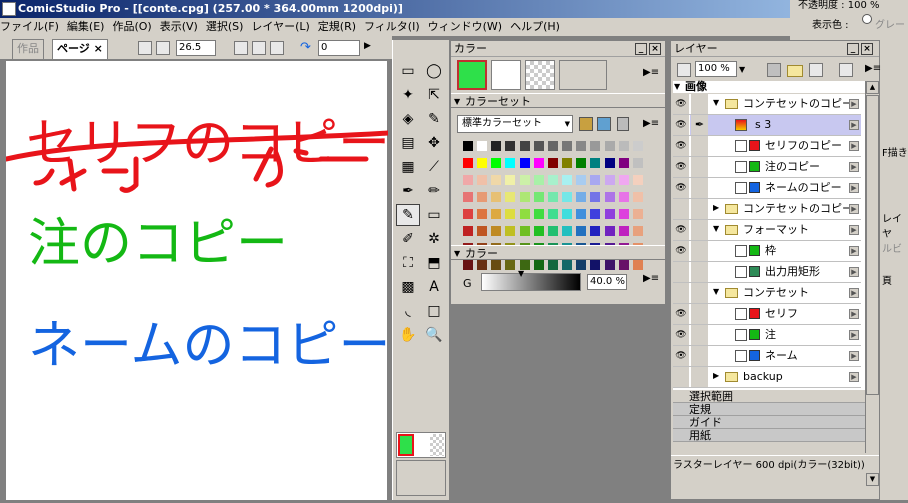  Describe the element at coordinates (531, 280) in the screenshot. I see `gray-slider: ▼` at that location.